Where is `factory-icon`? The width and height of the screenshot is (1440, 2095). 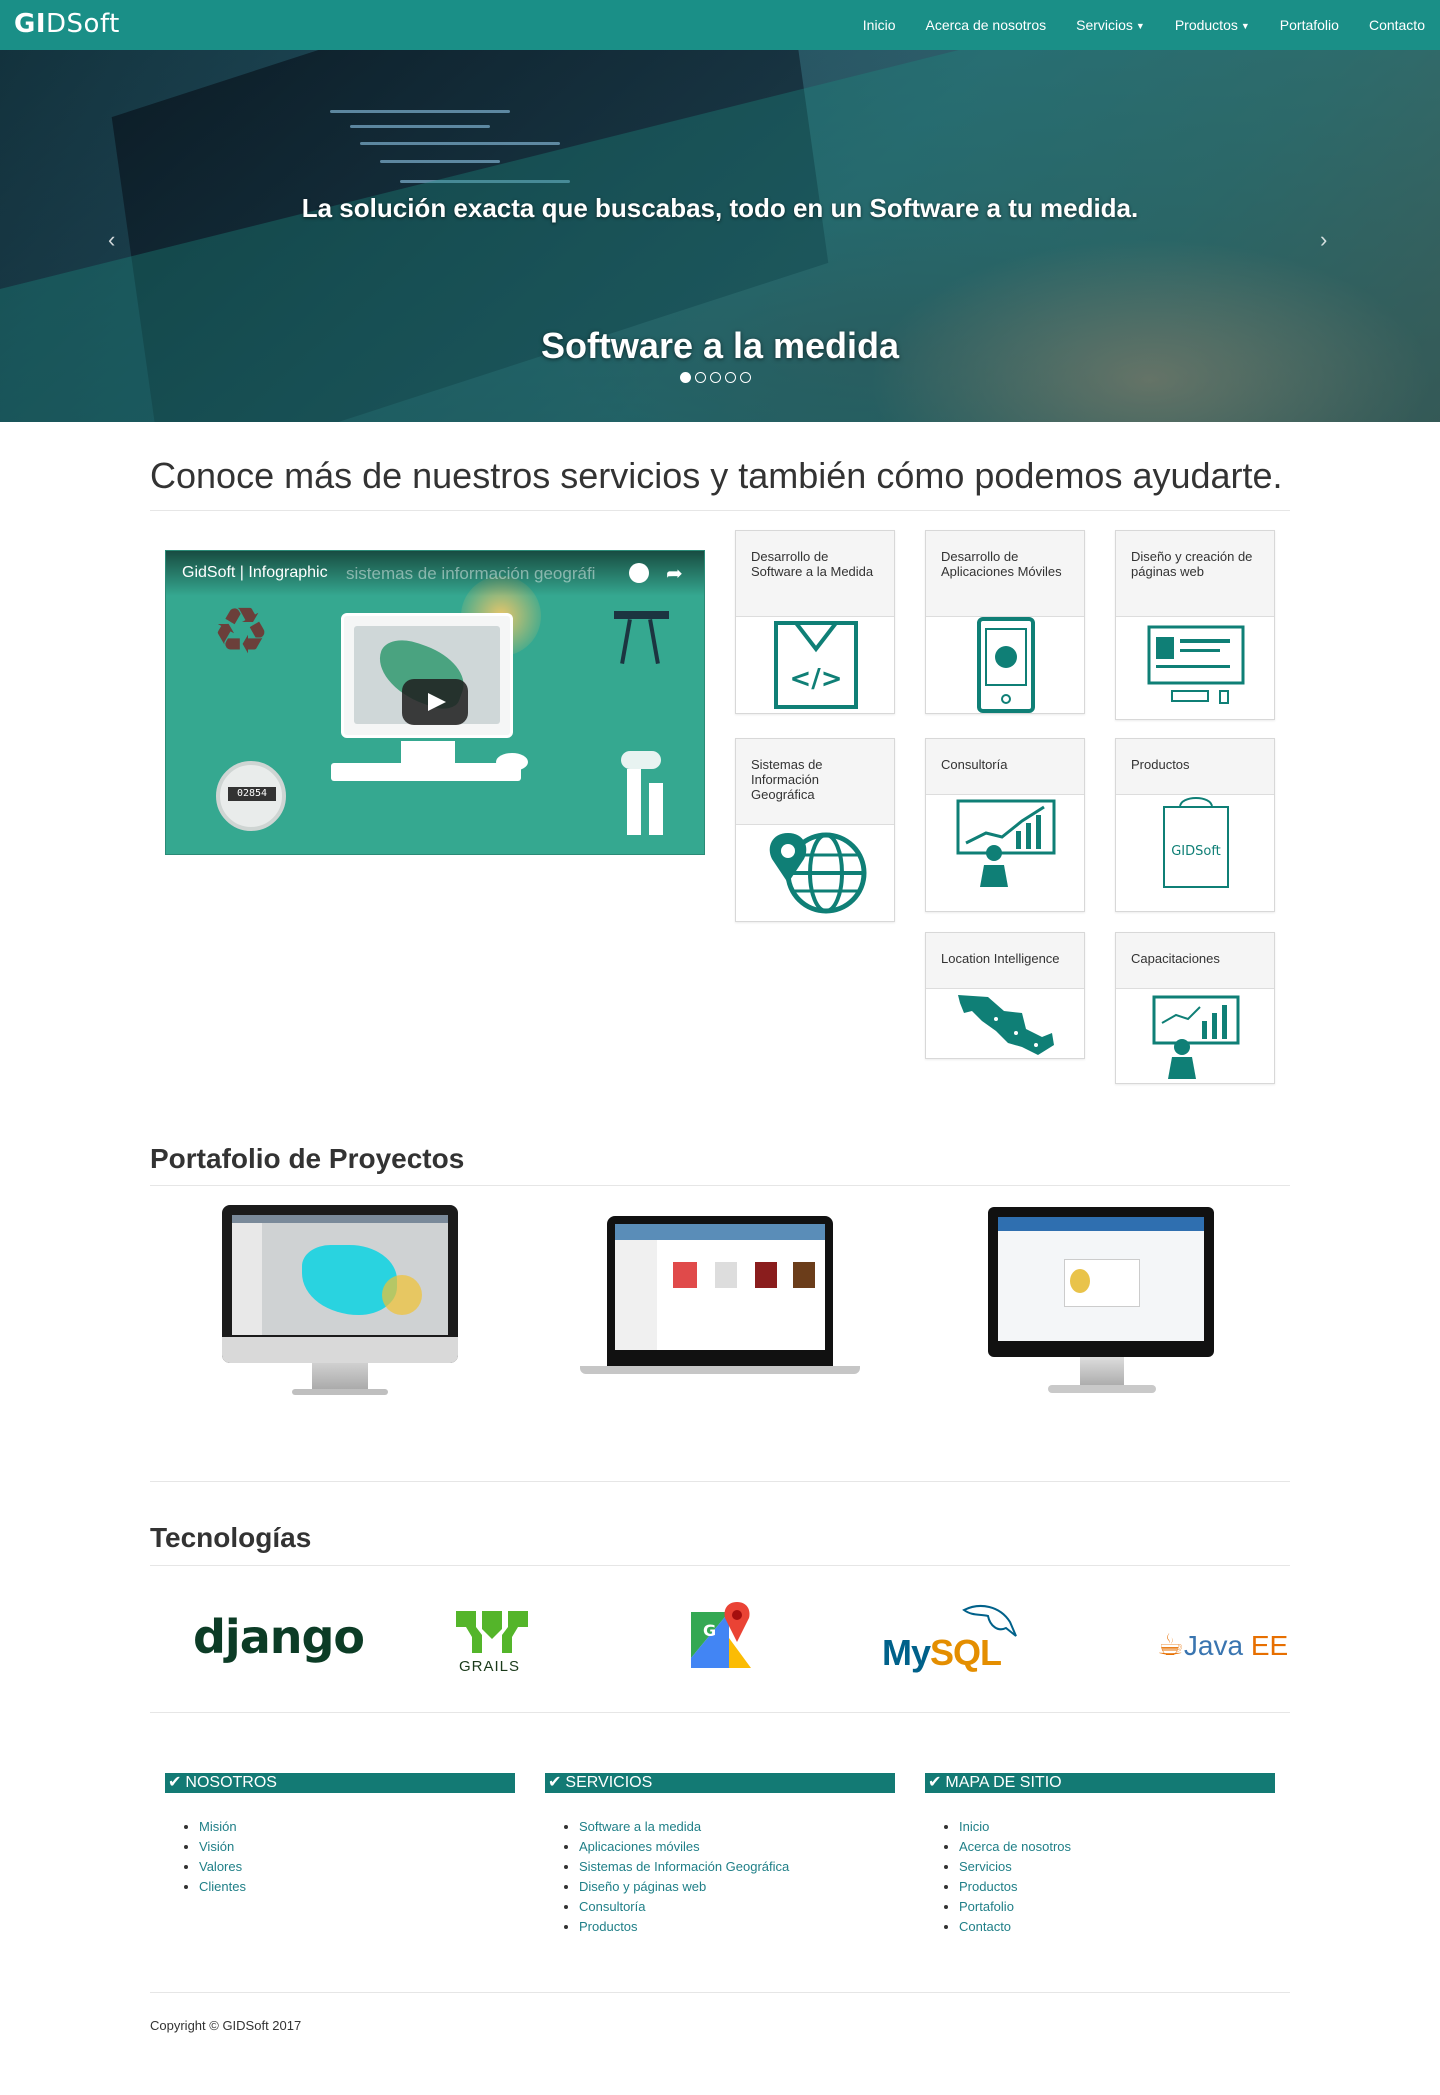 factory-icon is located at coordinates (648, 793).